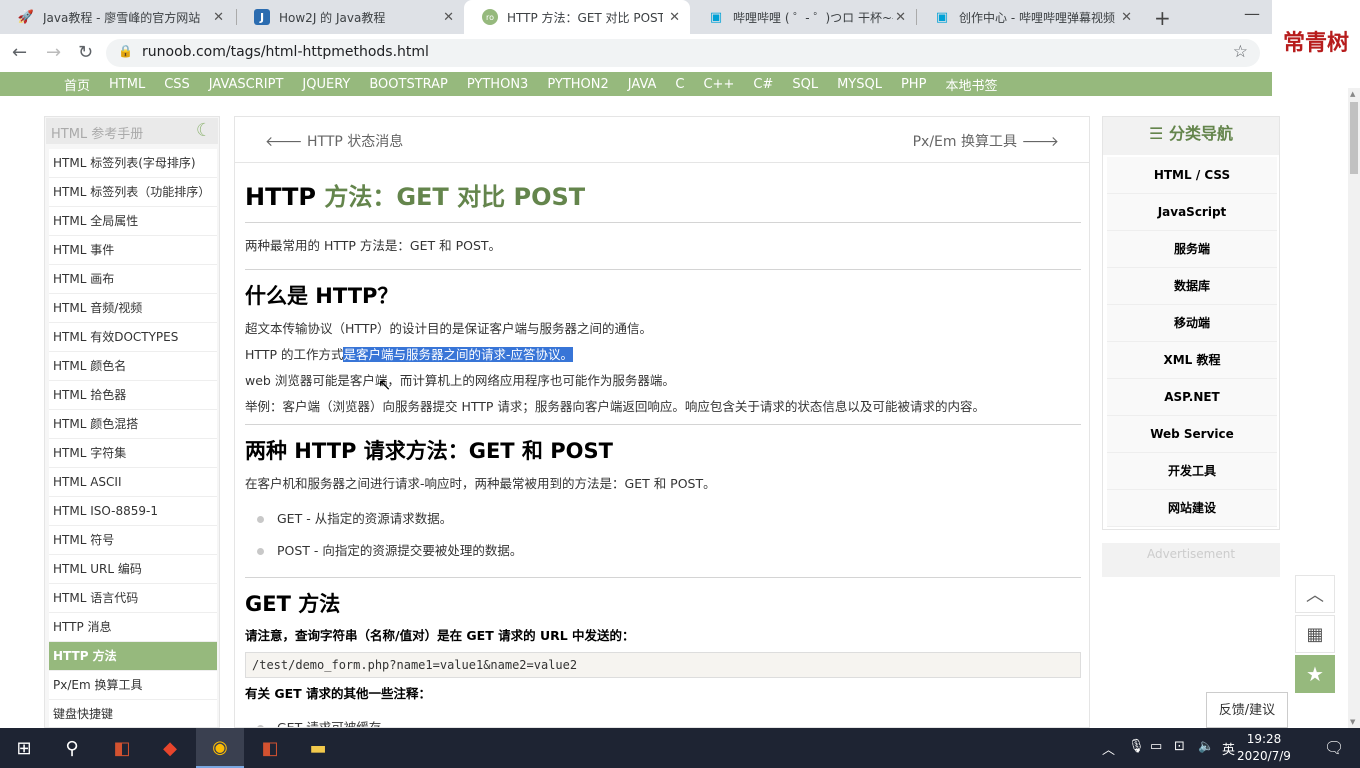  What do you see at coordinates (85, 52) in the screenshot?
I see `reload-icon: ↻` at bounding box center [85, 52].